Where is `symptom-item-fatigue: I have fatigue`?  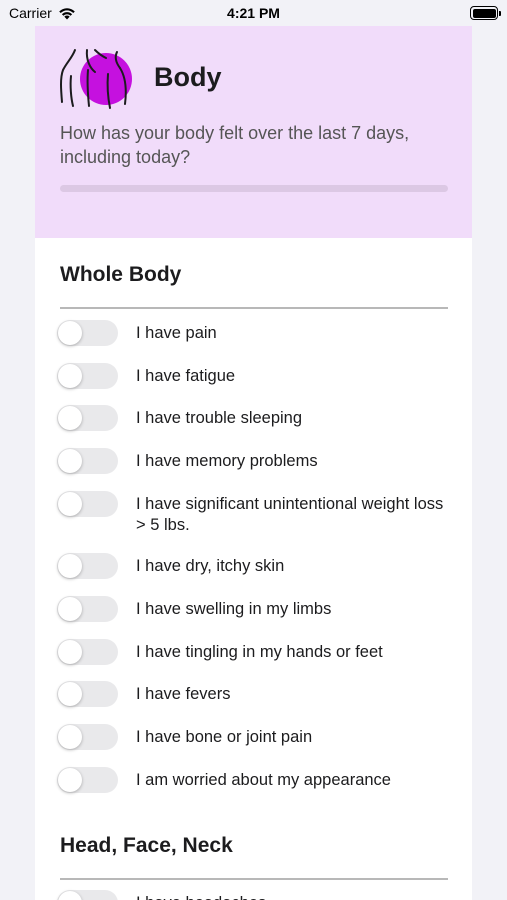 symptom-item-fatigue: I have fatigue is located at coordinates (254, 376).